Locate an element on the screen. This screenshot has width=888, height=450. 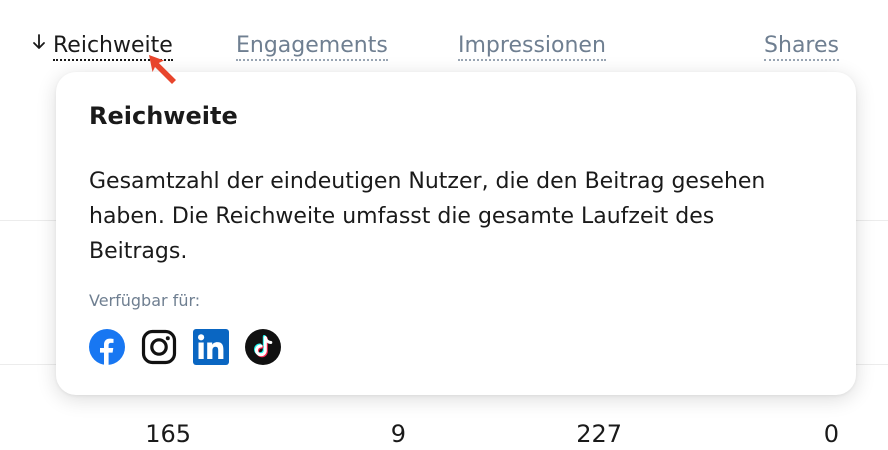
tiktok-icon is located at coordinates (263, 347).